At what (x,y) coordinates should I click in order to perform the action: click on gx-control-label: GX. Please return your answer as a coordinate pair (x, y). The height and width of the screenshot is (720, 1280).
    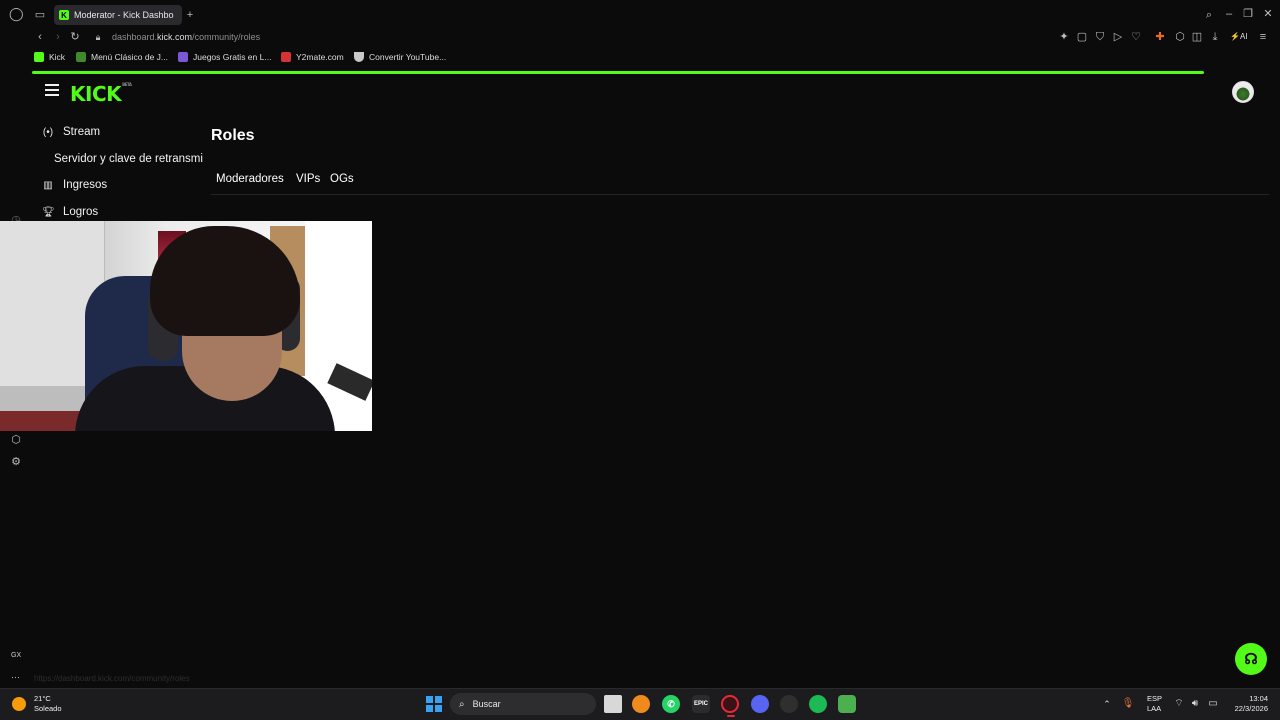
    Looking at the image, I should click on (16, 655).